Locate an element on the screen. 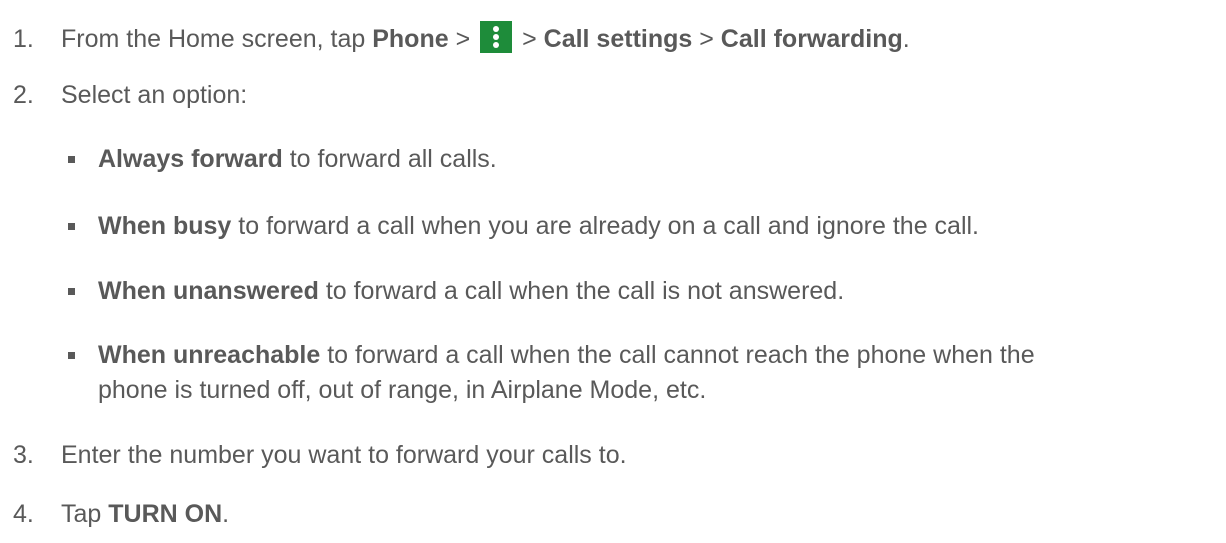  step-number: 4. is located at coordinates (23, 514).